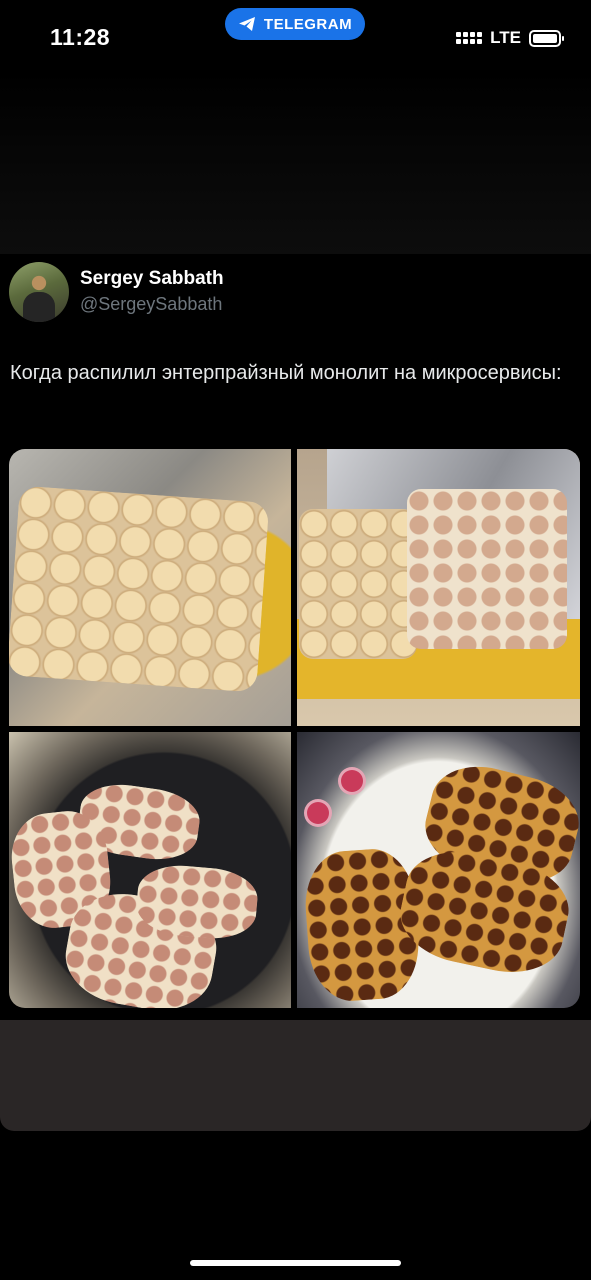  Describe the element at coordinates (39, 292) in the screenshot. I see `avatar` at that location.